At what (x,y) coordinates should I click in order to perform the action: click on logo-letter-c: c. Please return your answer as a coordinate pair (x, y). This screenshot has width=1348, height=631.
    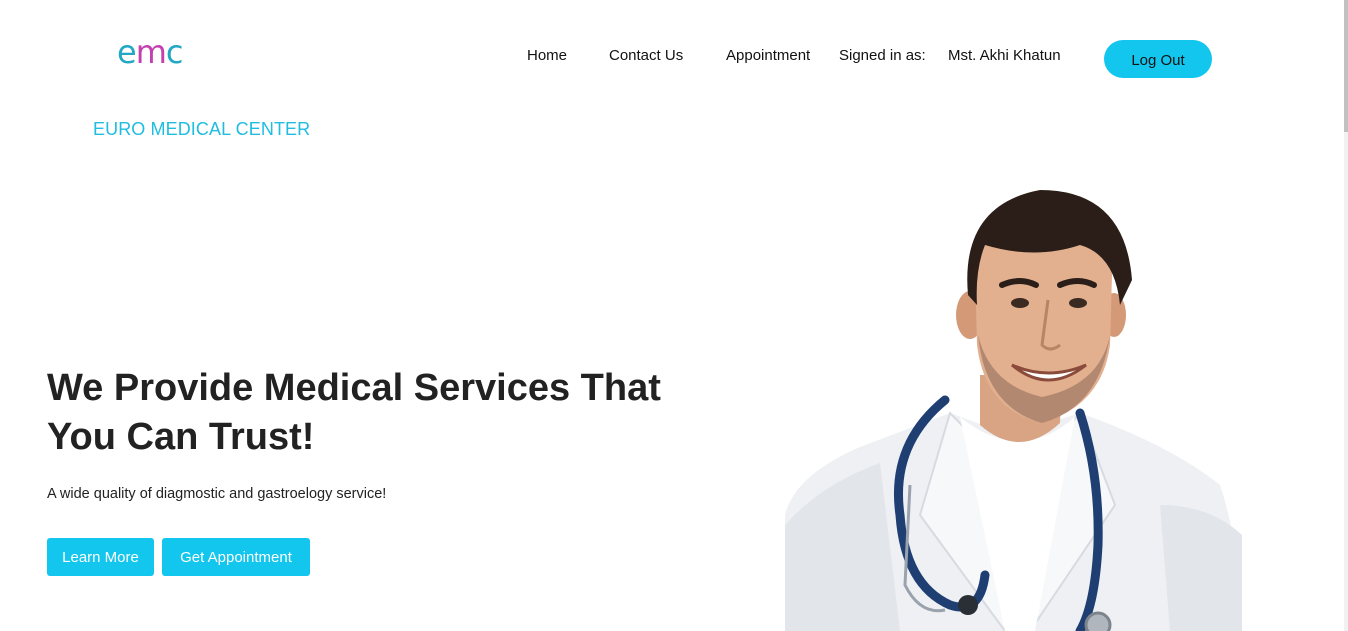
    Looking at the image, I should click on (174, 52).